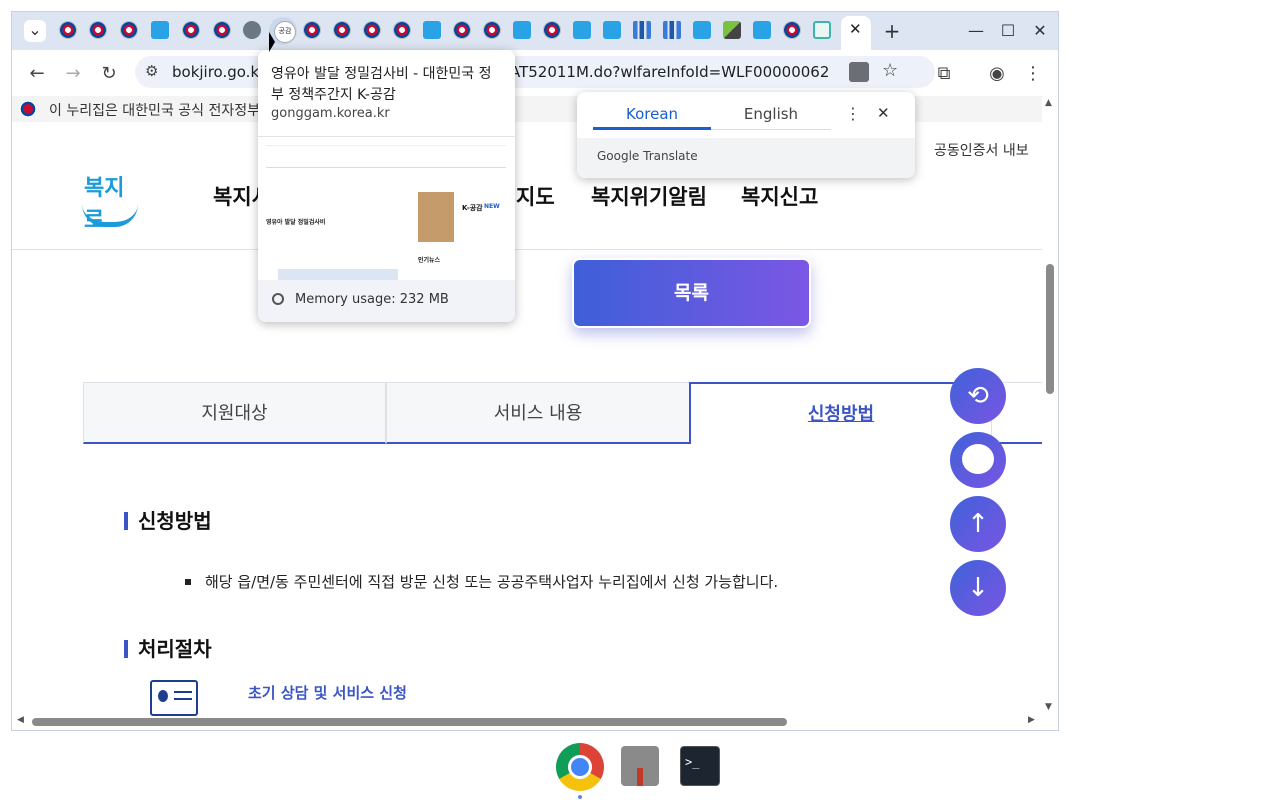  I want to click on scroll-bottom-icon: ↓, so click(978, 588).